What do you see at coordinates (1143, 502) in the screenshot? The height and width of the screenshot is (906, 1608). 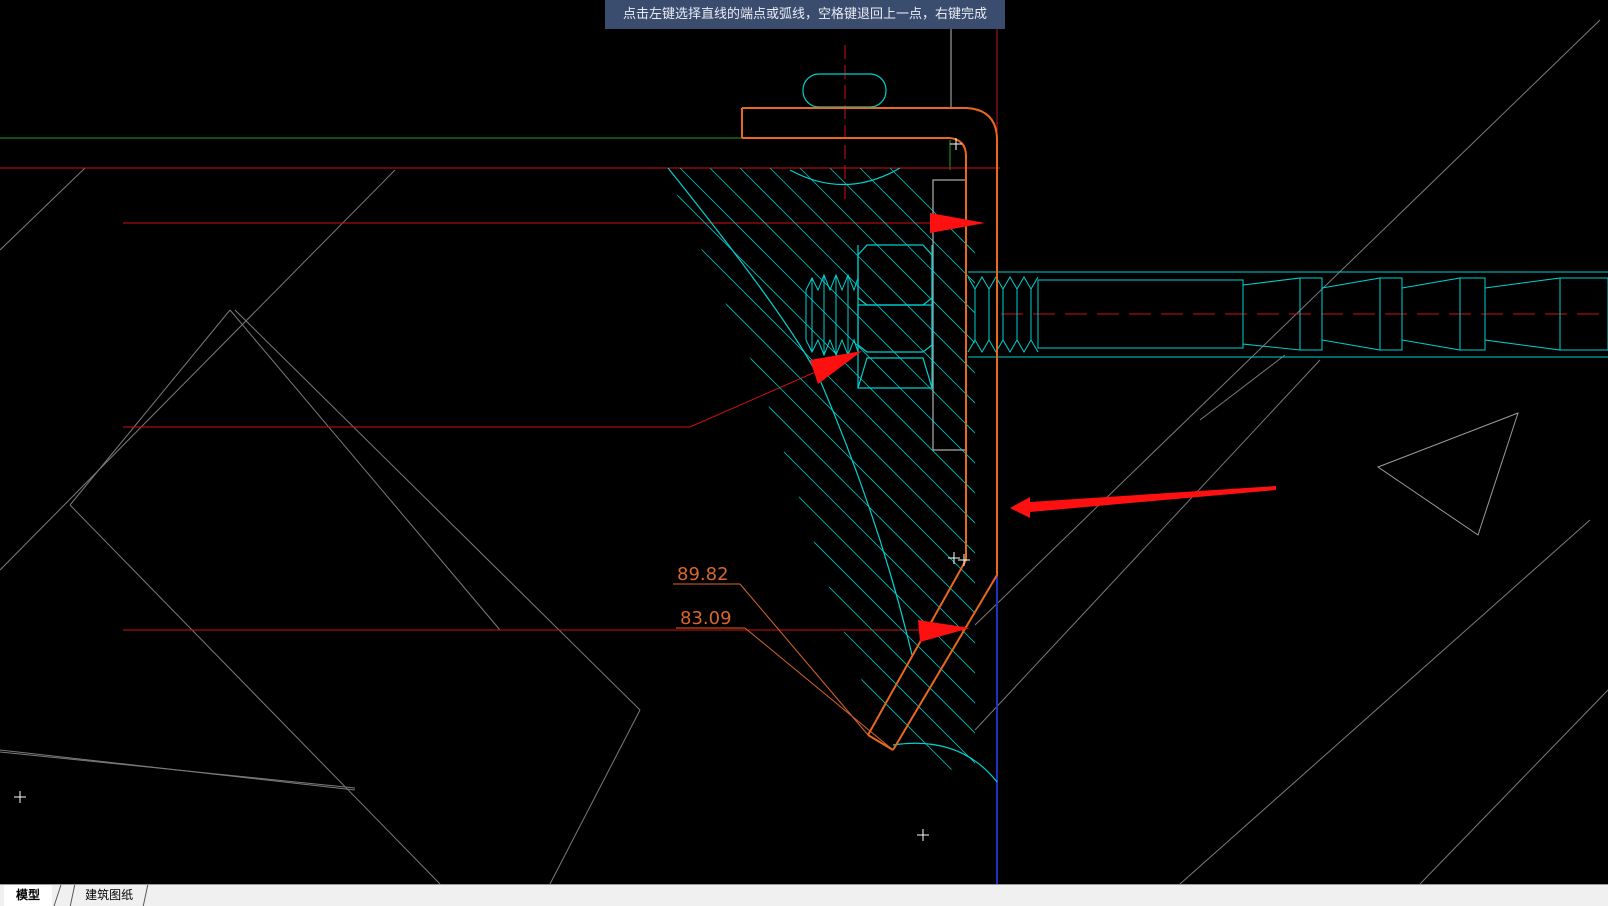 I see `arrow-right-pointer` at bounding box center [1143, 502].